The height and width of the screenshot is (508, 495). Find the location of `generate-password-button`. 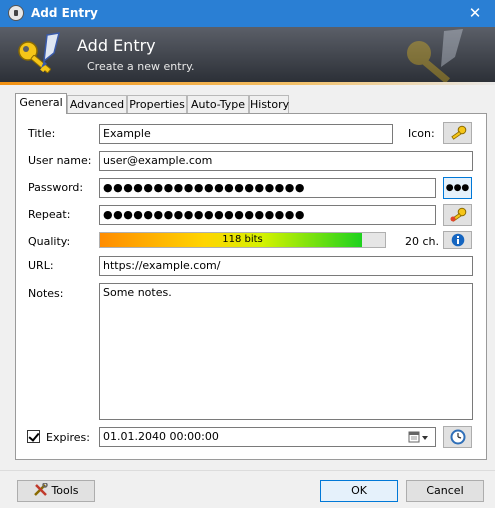

generate-password-button is located at coordinates (457, 215).